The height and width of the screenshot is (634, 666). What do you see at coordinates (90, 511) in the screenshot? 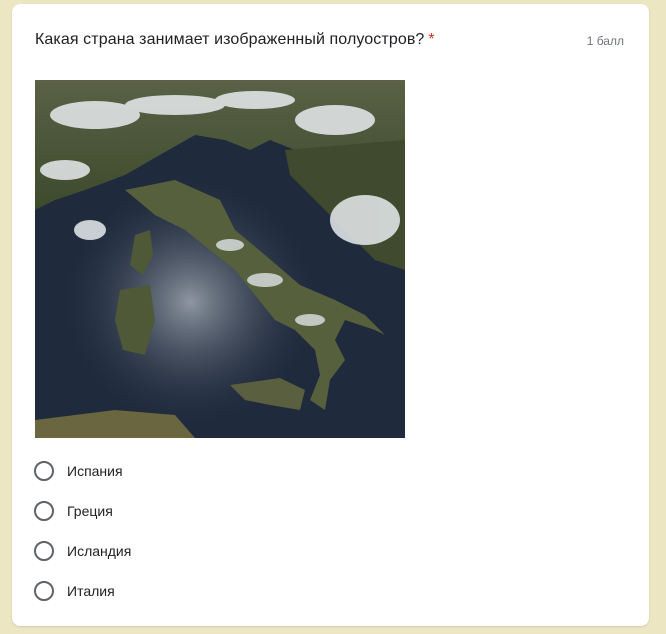
I see `option-label: Греция` at bounding box center [90, 511].